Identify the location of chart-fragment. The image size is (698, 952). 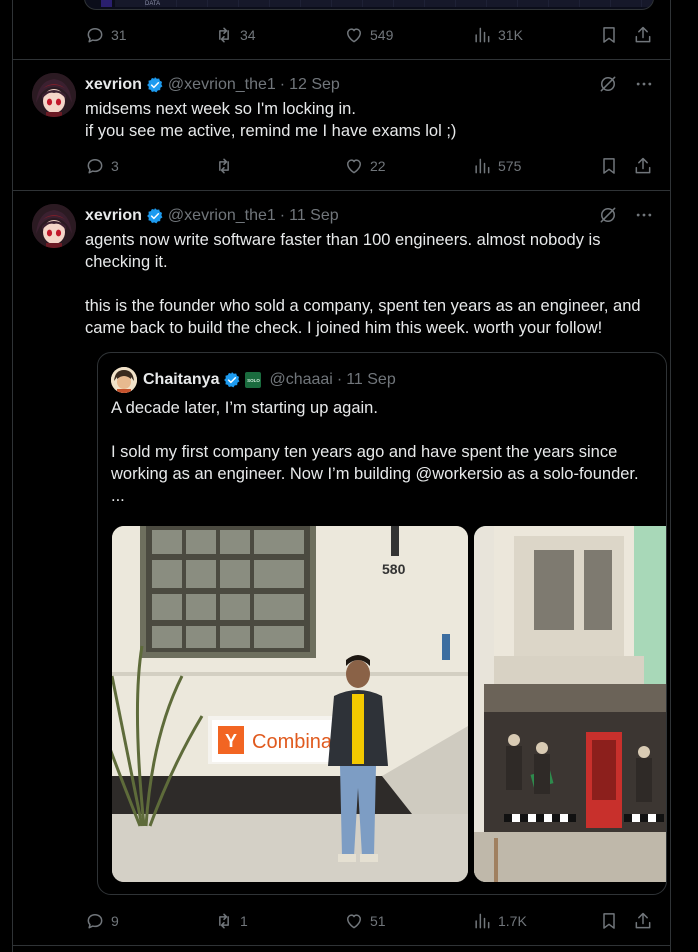
(106, 3).